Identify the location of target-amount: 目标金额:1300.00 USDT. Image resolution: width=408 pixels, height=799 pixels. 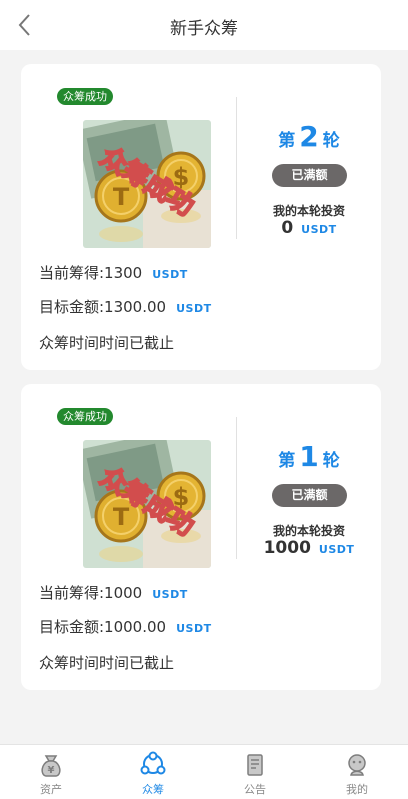
(125, 307).